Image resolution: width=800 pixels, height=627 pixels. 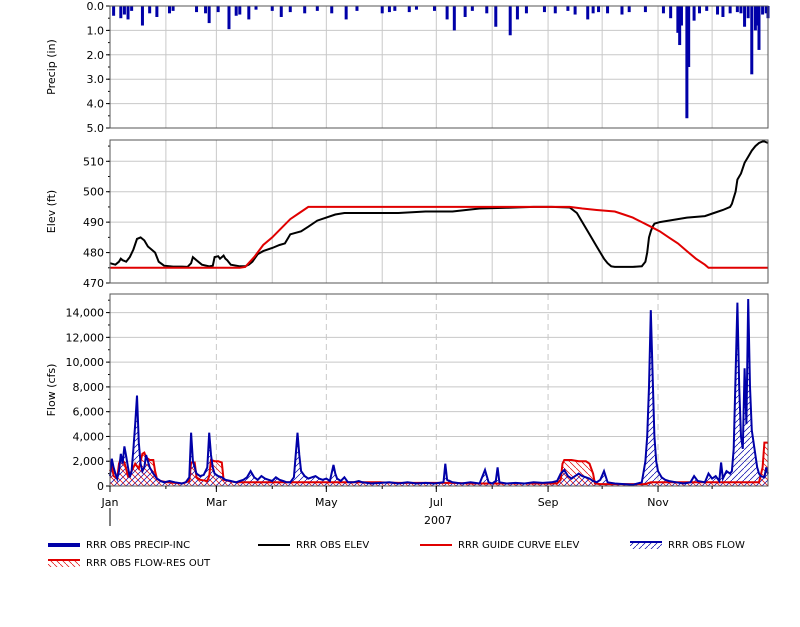 I want to click on x-axis: 2007 Jan Mar May Jul Sep Nov, so click(x=407, y=506).